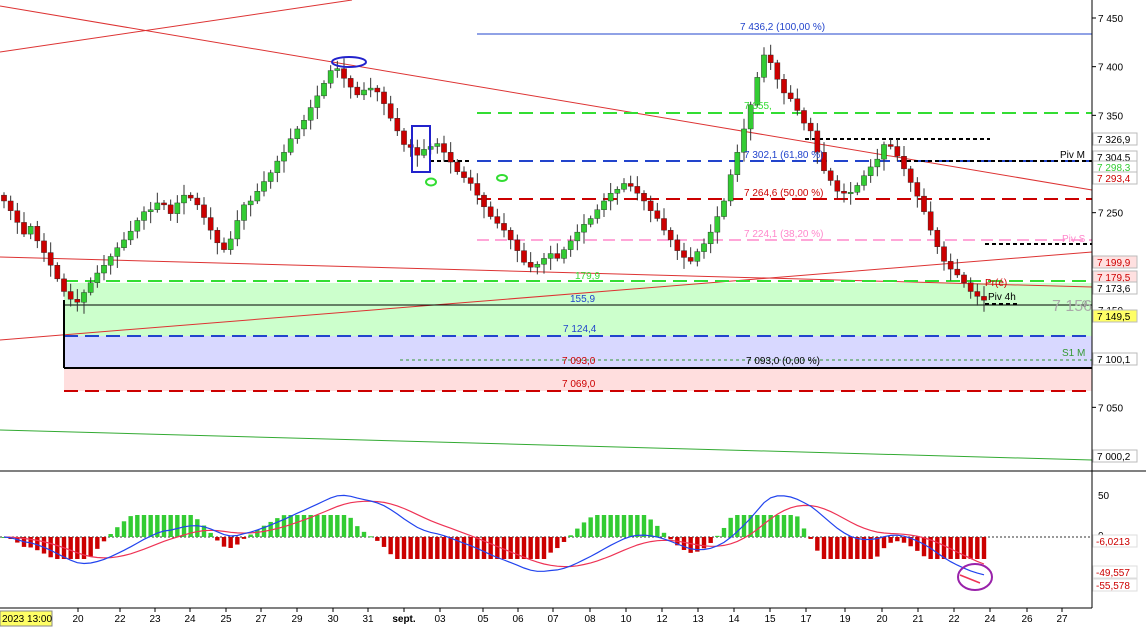 The width and height of the screenshot is (1146, 633). What do you see at coordinates (582, 299) in the screenshot?
I see `low-1-label: 155,9` at bounding box center [582, 299].